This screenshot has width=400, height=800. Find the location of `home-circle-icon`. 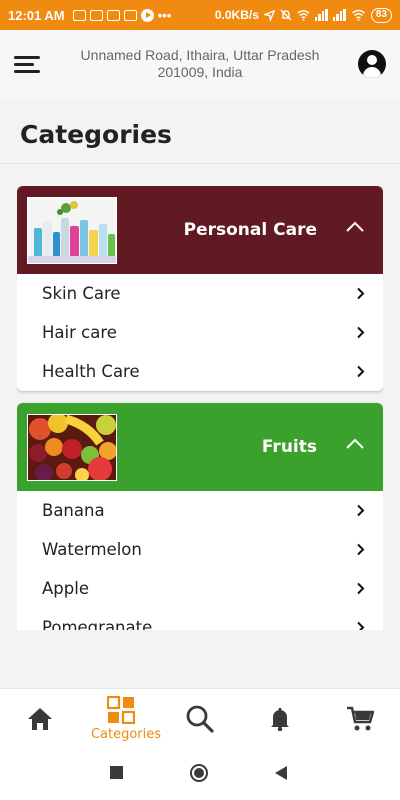

home-circle-icon is located at coordinates (199, 773).